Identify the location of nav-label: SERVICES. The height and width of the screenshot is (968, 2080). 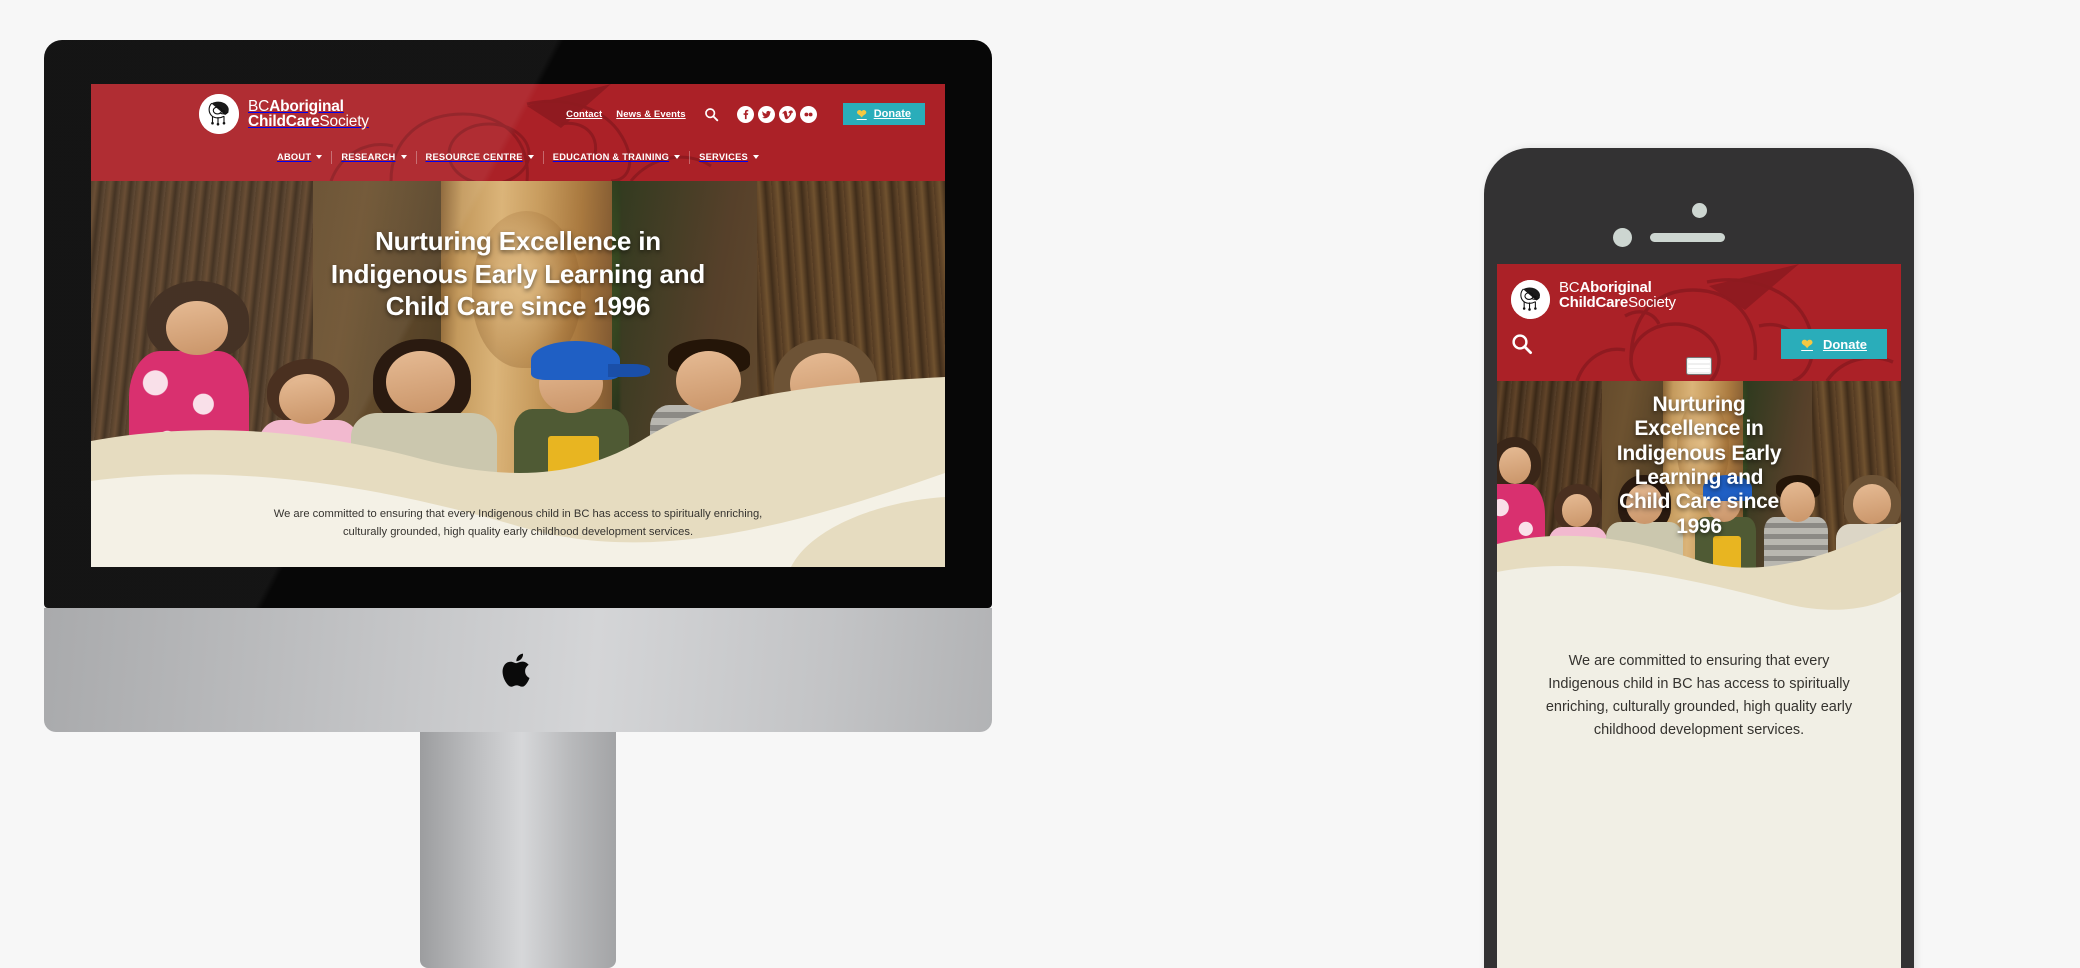
(723, 157).